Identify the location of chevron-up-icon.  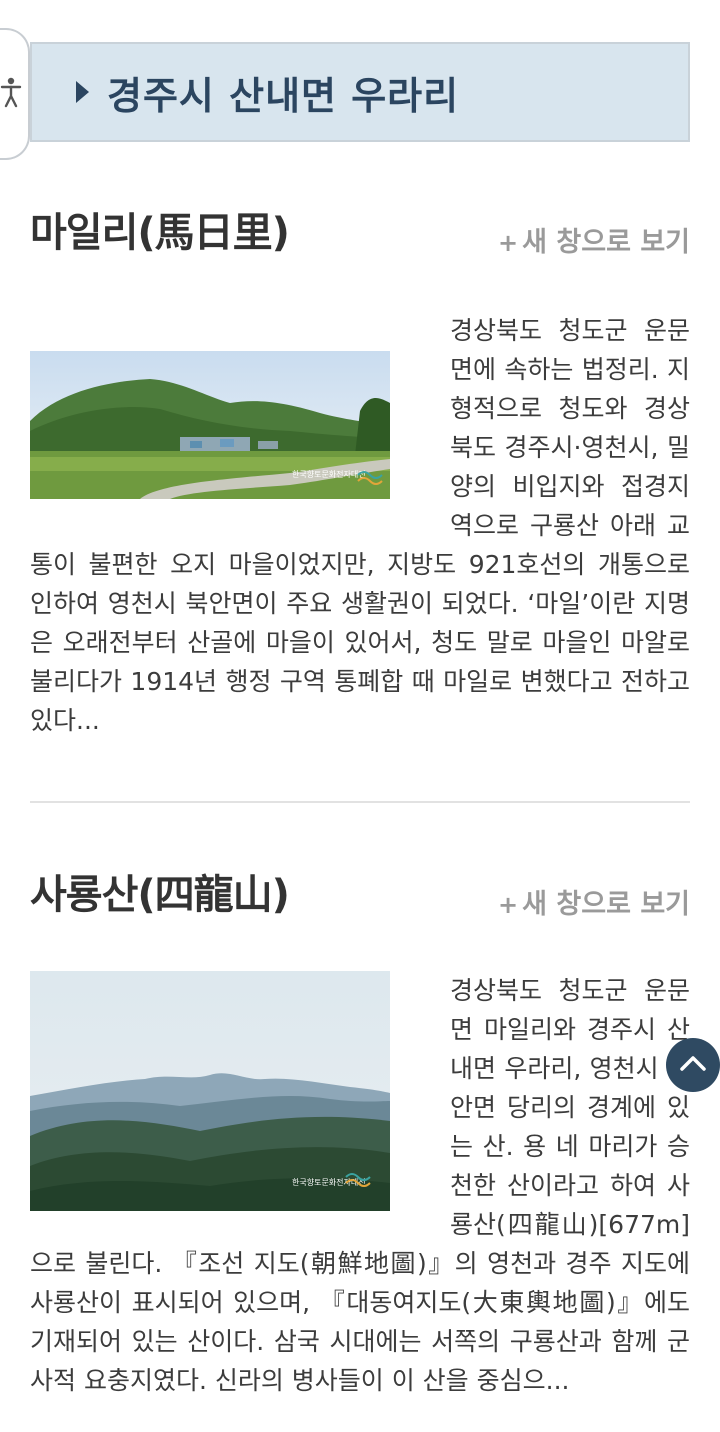
(693, 1065).